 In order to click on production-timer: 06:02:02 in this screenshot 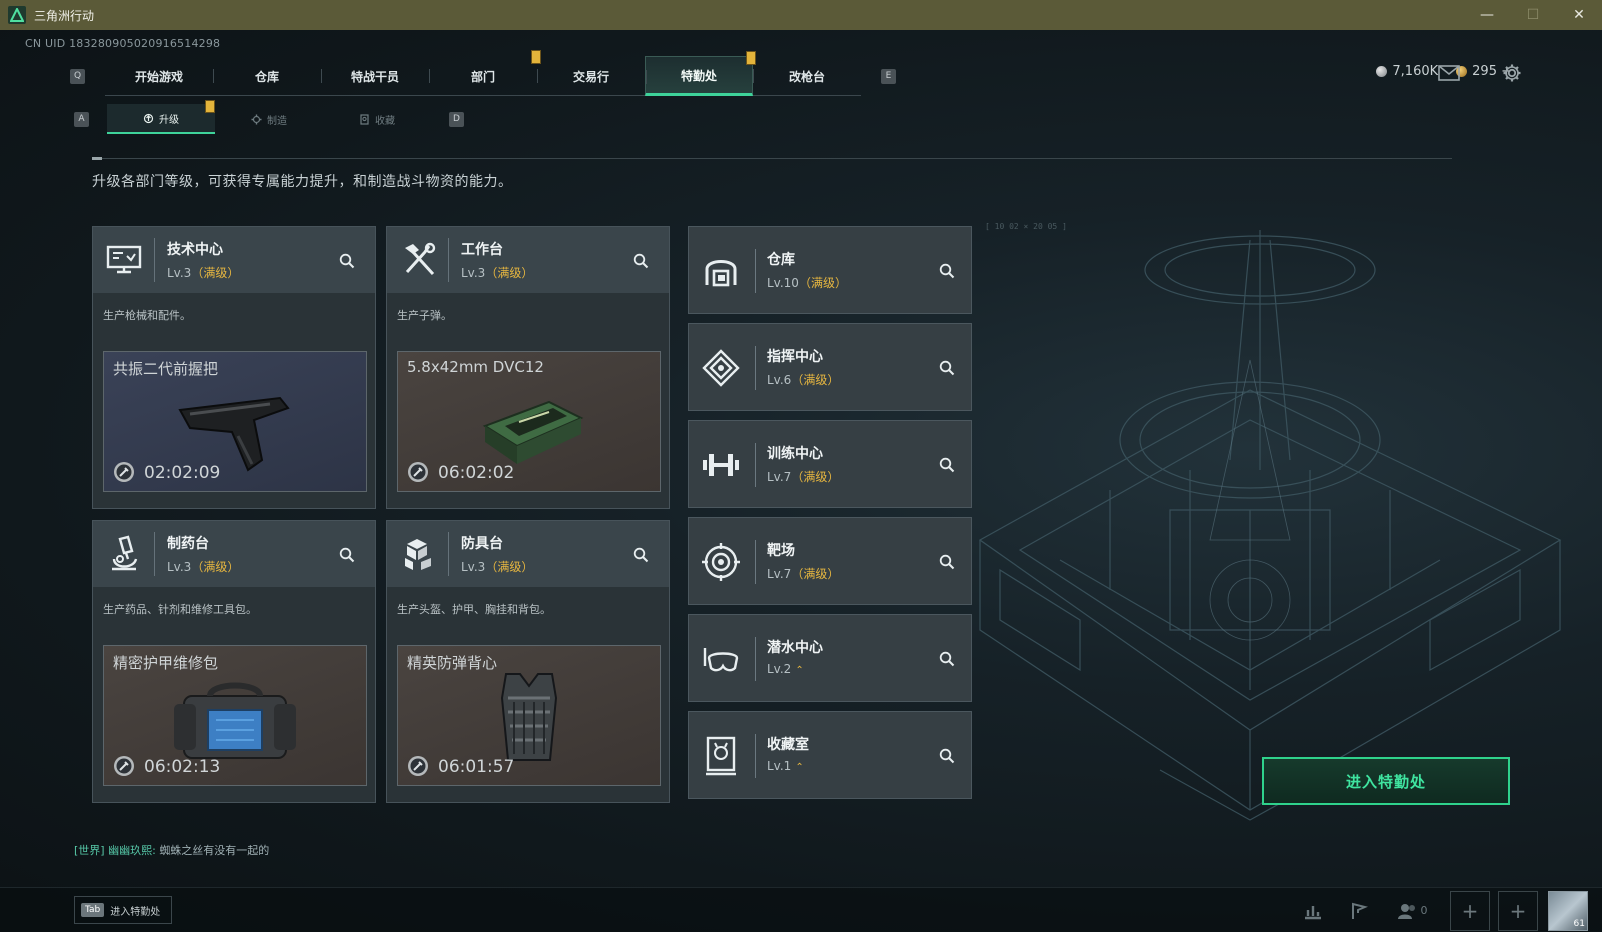, I will do `click(476, 473)`.